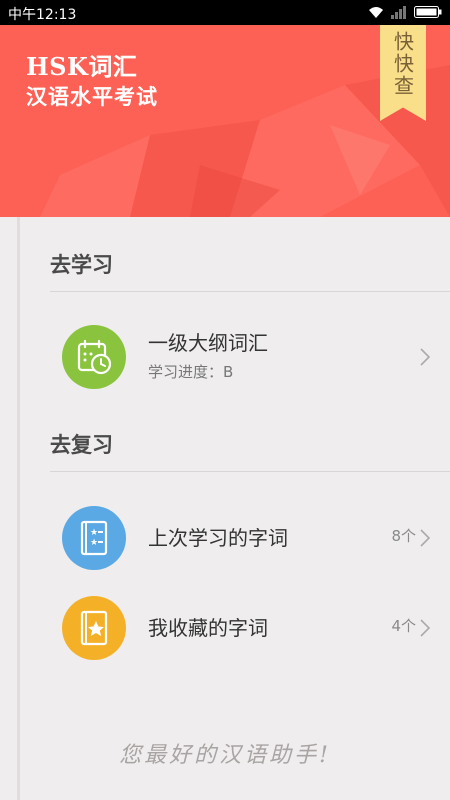  Describe the element at coordinates (94, 357) in the screenshot. I see `calendar-clock-icon` at that location.